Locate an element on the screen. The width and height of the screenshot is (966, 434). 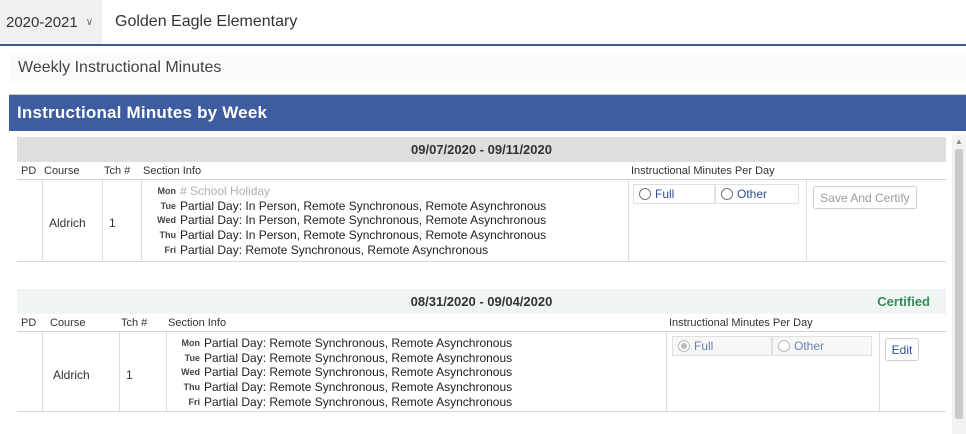
week-range: 08/31/2020 - 09/04/2020 is located at coordinates (481, 301).